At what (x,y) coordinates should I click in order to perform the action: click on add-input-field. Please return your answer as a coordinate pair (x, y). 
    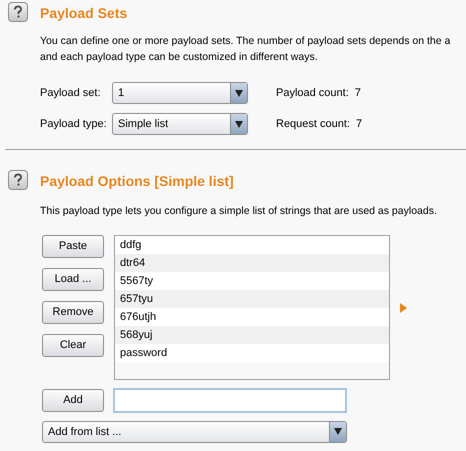
    Looking at the image, I should click on (230, 400).